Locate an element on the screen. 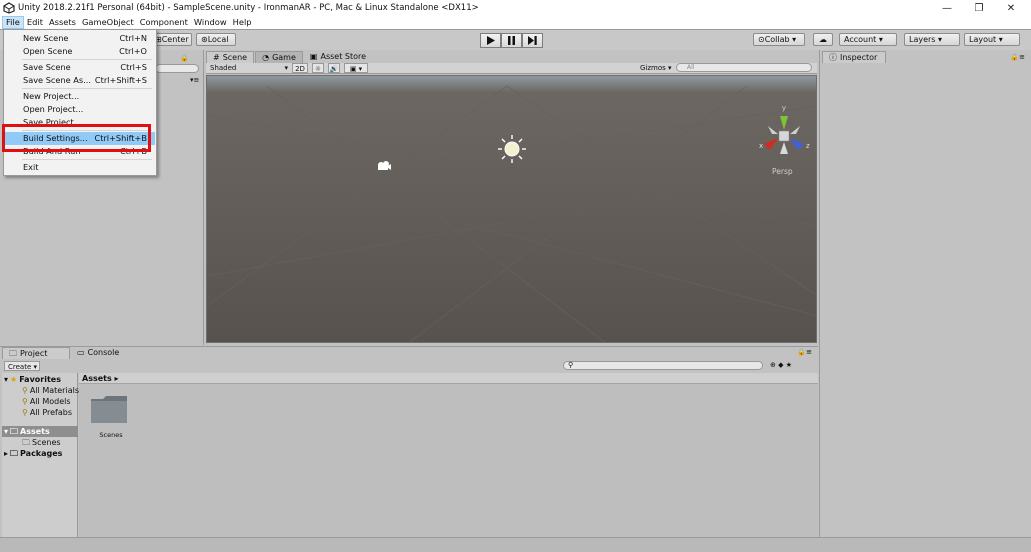  expand-arrow-icon: ▸ is located at coordinates (6, 453).